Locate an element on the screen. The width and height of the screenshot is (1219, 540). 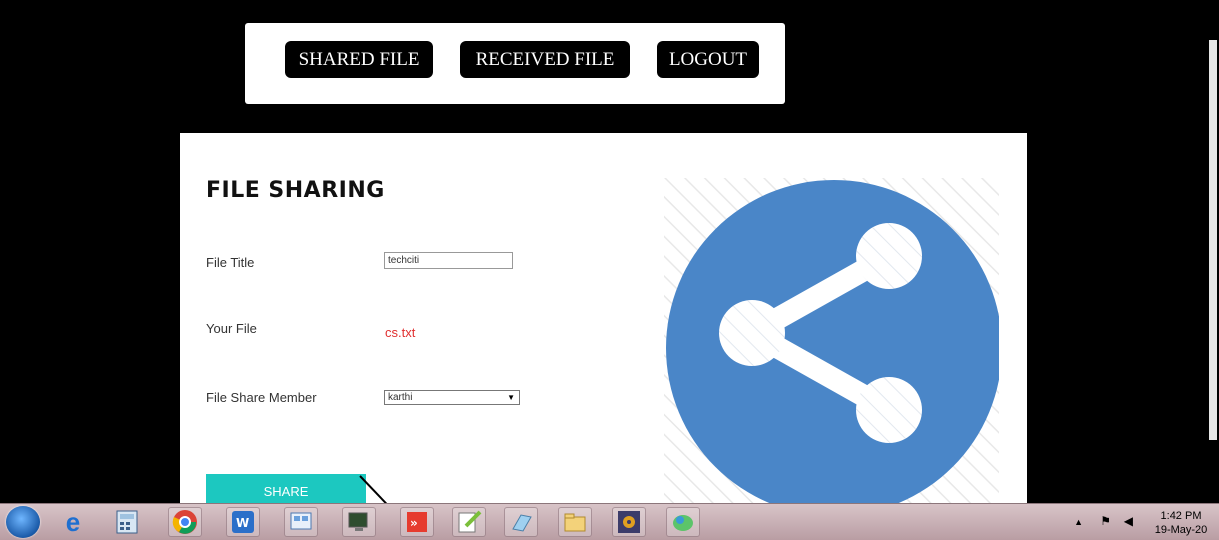
file-explorer-icon is located at coordinates (575, 522).